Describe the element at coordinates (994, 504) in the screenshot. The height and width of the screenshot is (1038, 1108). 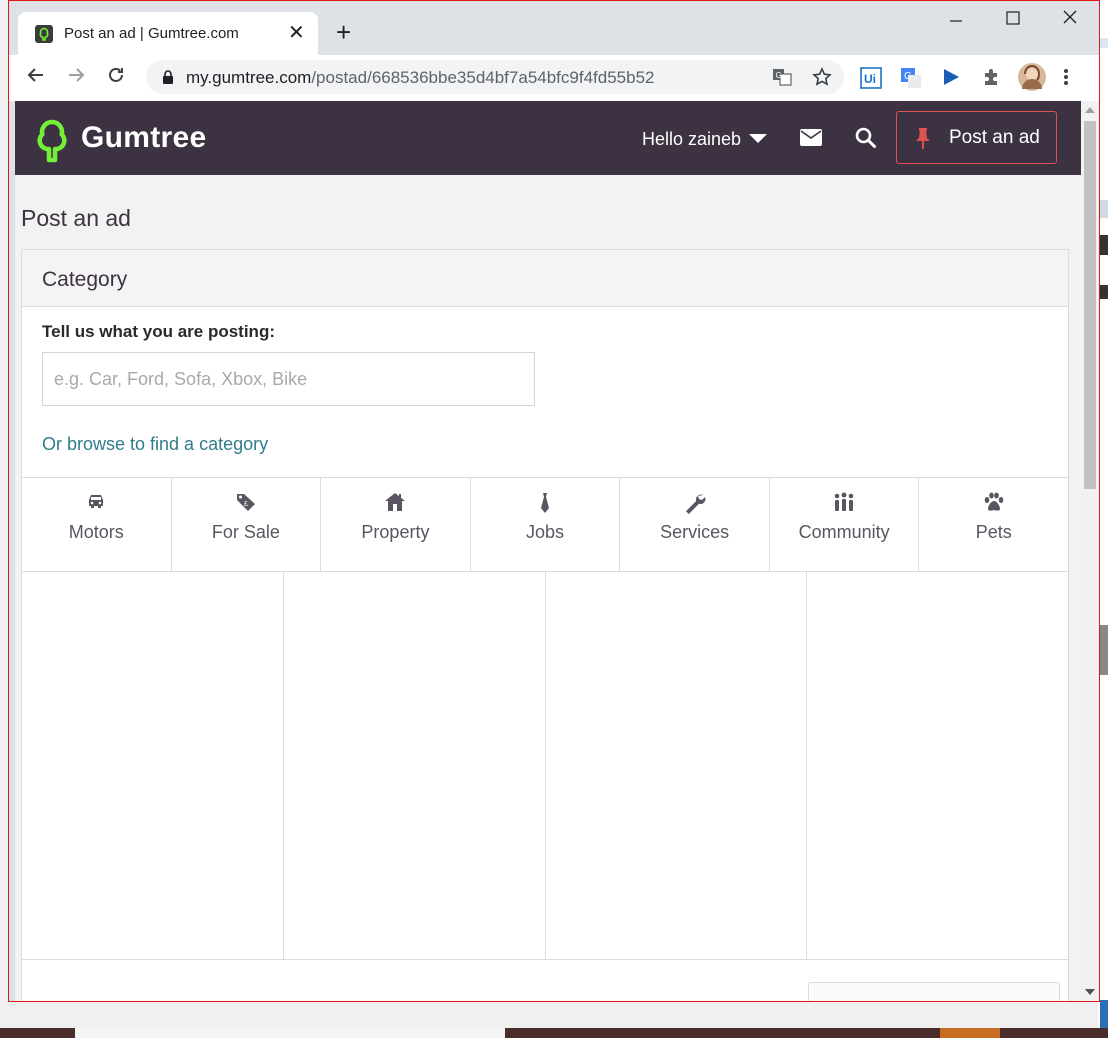
I see `paw-icon` at that location.